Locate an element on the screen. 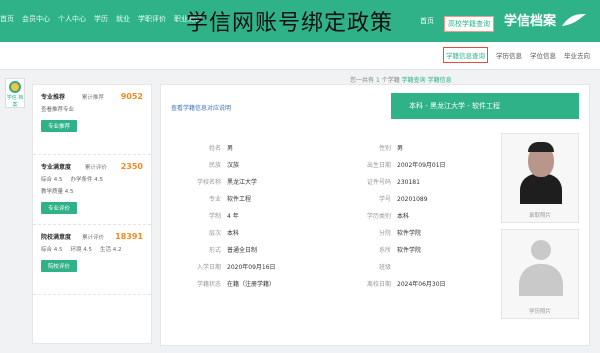 The height and width of the screenshot is (353, 600). section-title: 院校满意度 is located at coordinates (56, 237).